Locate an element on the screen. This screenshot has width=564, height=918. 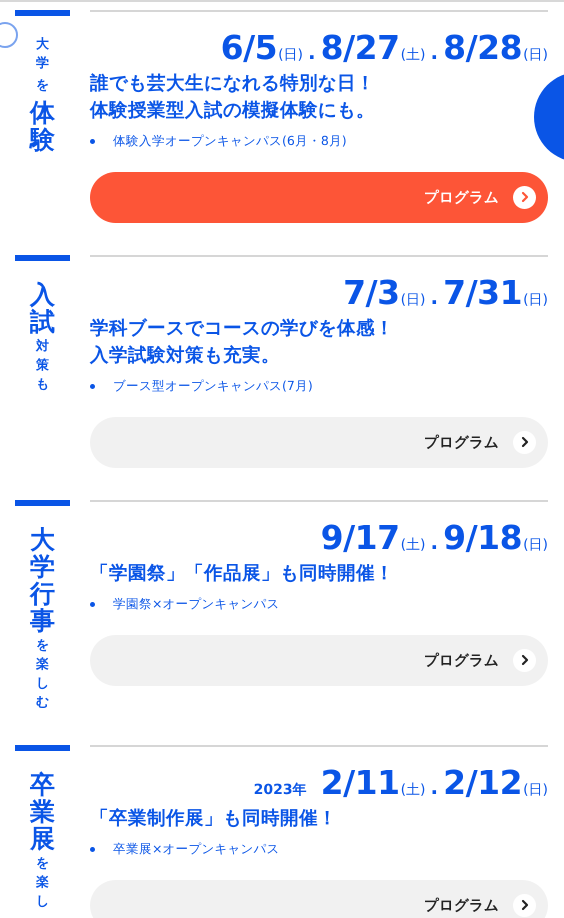
event-date: 9/17 is located at coordinates (360, 537).